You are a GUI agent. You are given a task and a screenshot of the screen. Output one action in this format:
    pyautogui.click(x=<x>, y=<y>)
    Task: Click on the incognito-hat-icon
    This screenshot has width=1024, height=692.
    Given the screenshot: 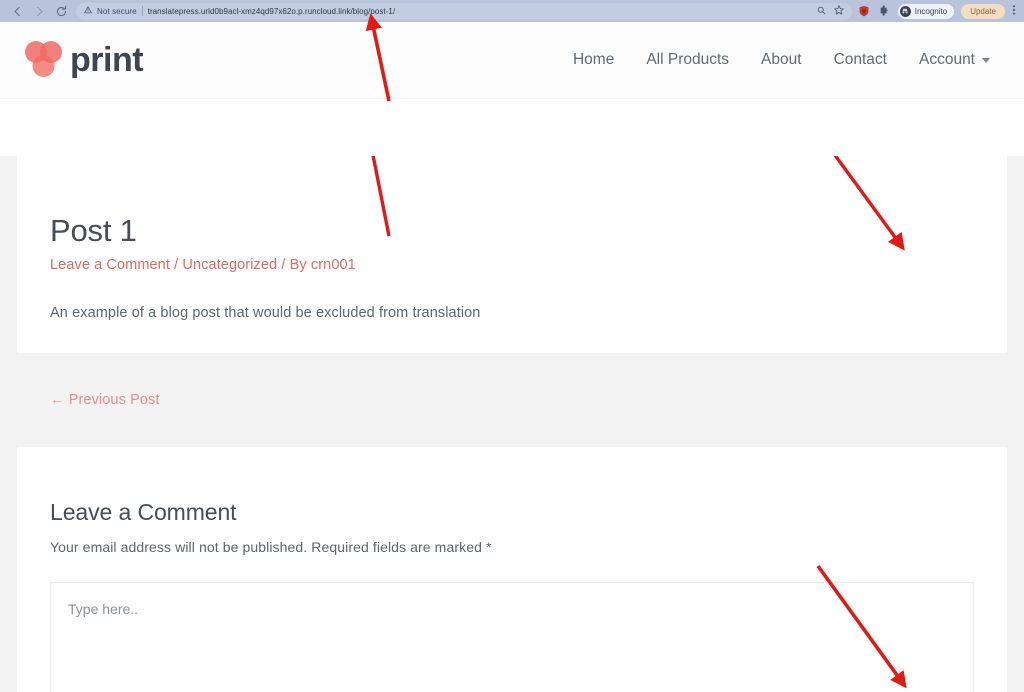 What is the action you would take?
    pyautogui.click(x=905, y=11)
    